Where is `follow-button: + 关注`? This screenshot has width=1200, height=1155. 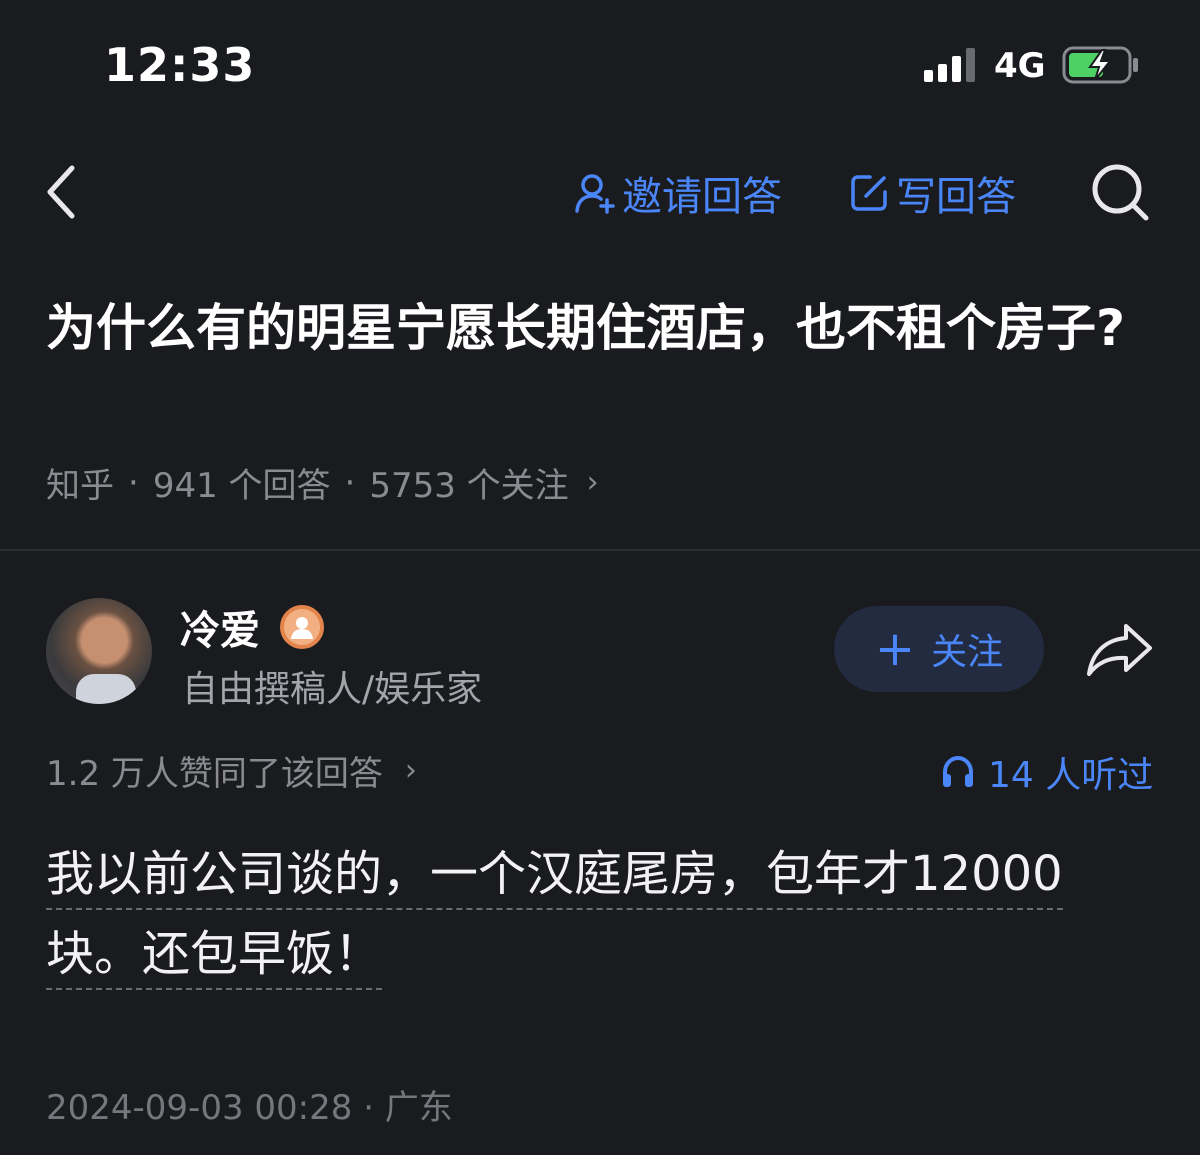
follow-button: + 关注 is located at coordinates (939, 649).